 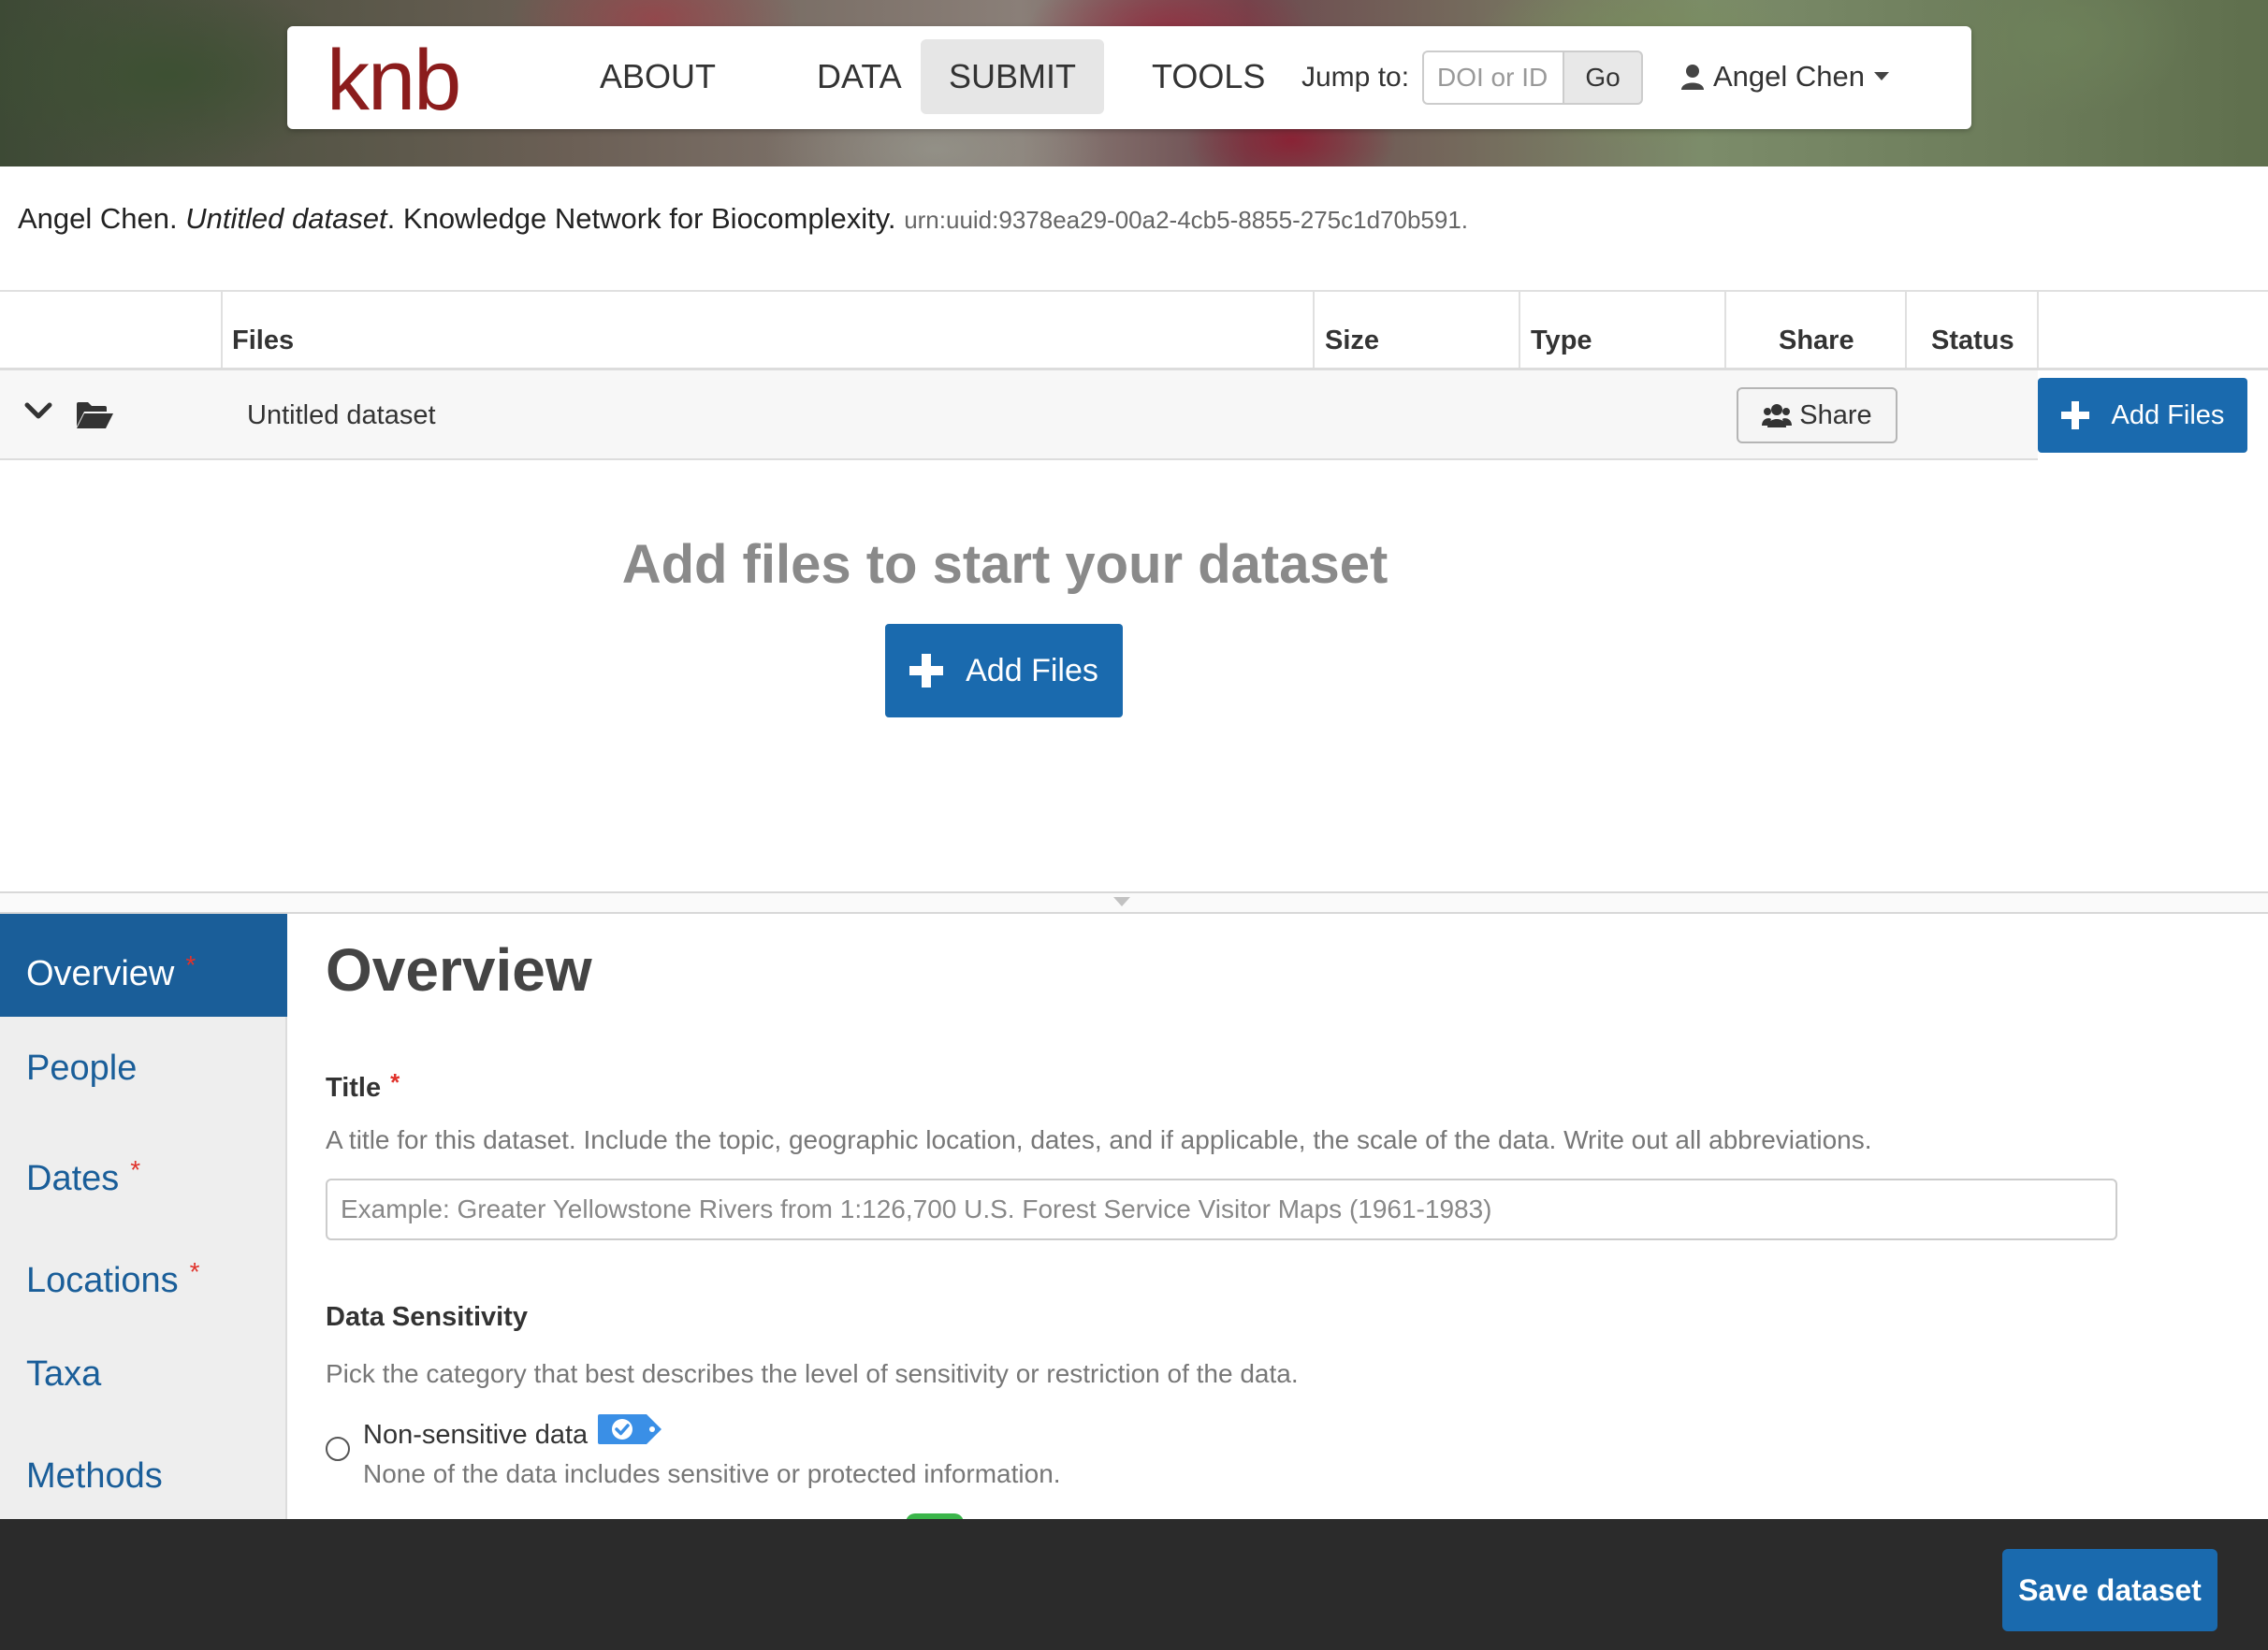 What do you see at coordinates (1693, 78) in the screenshot?
I see `user-icon` at bounding box center [1693, 78].